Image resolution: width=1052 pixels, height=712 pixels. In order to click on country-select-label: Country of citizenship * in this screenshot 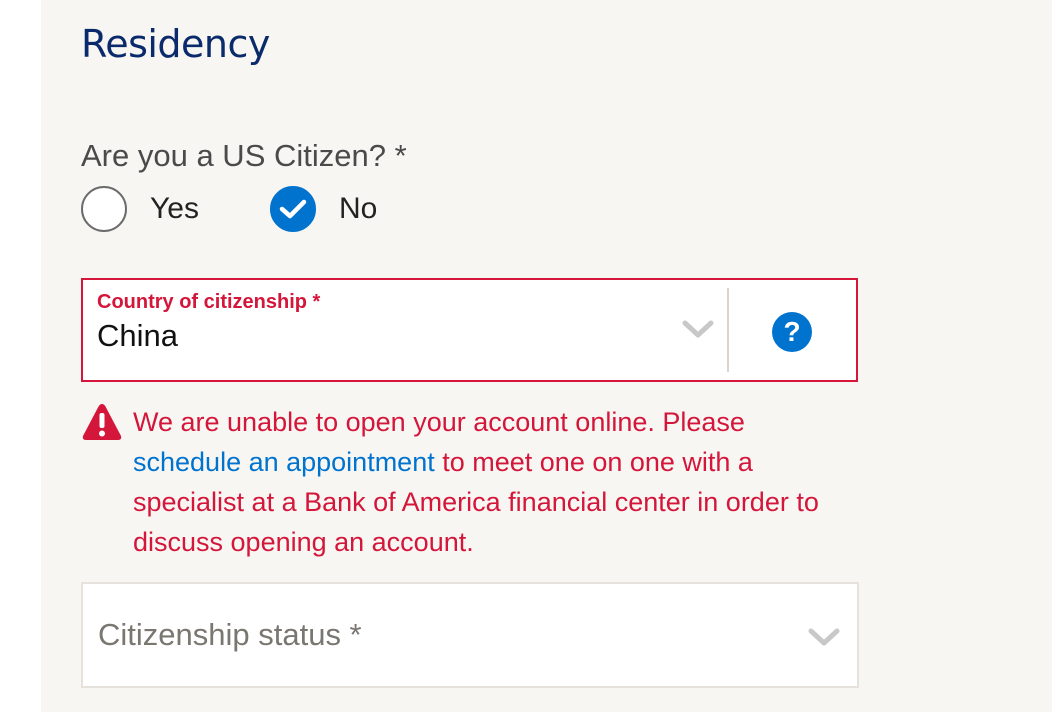, I will do `click(209, 302)`.